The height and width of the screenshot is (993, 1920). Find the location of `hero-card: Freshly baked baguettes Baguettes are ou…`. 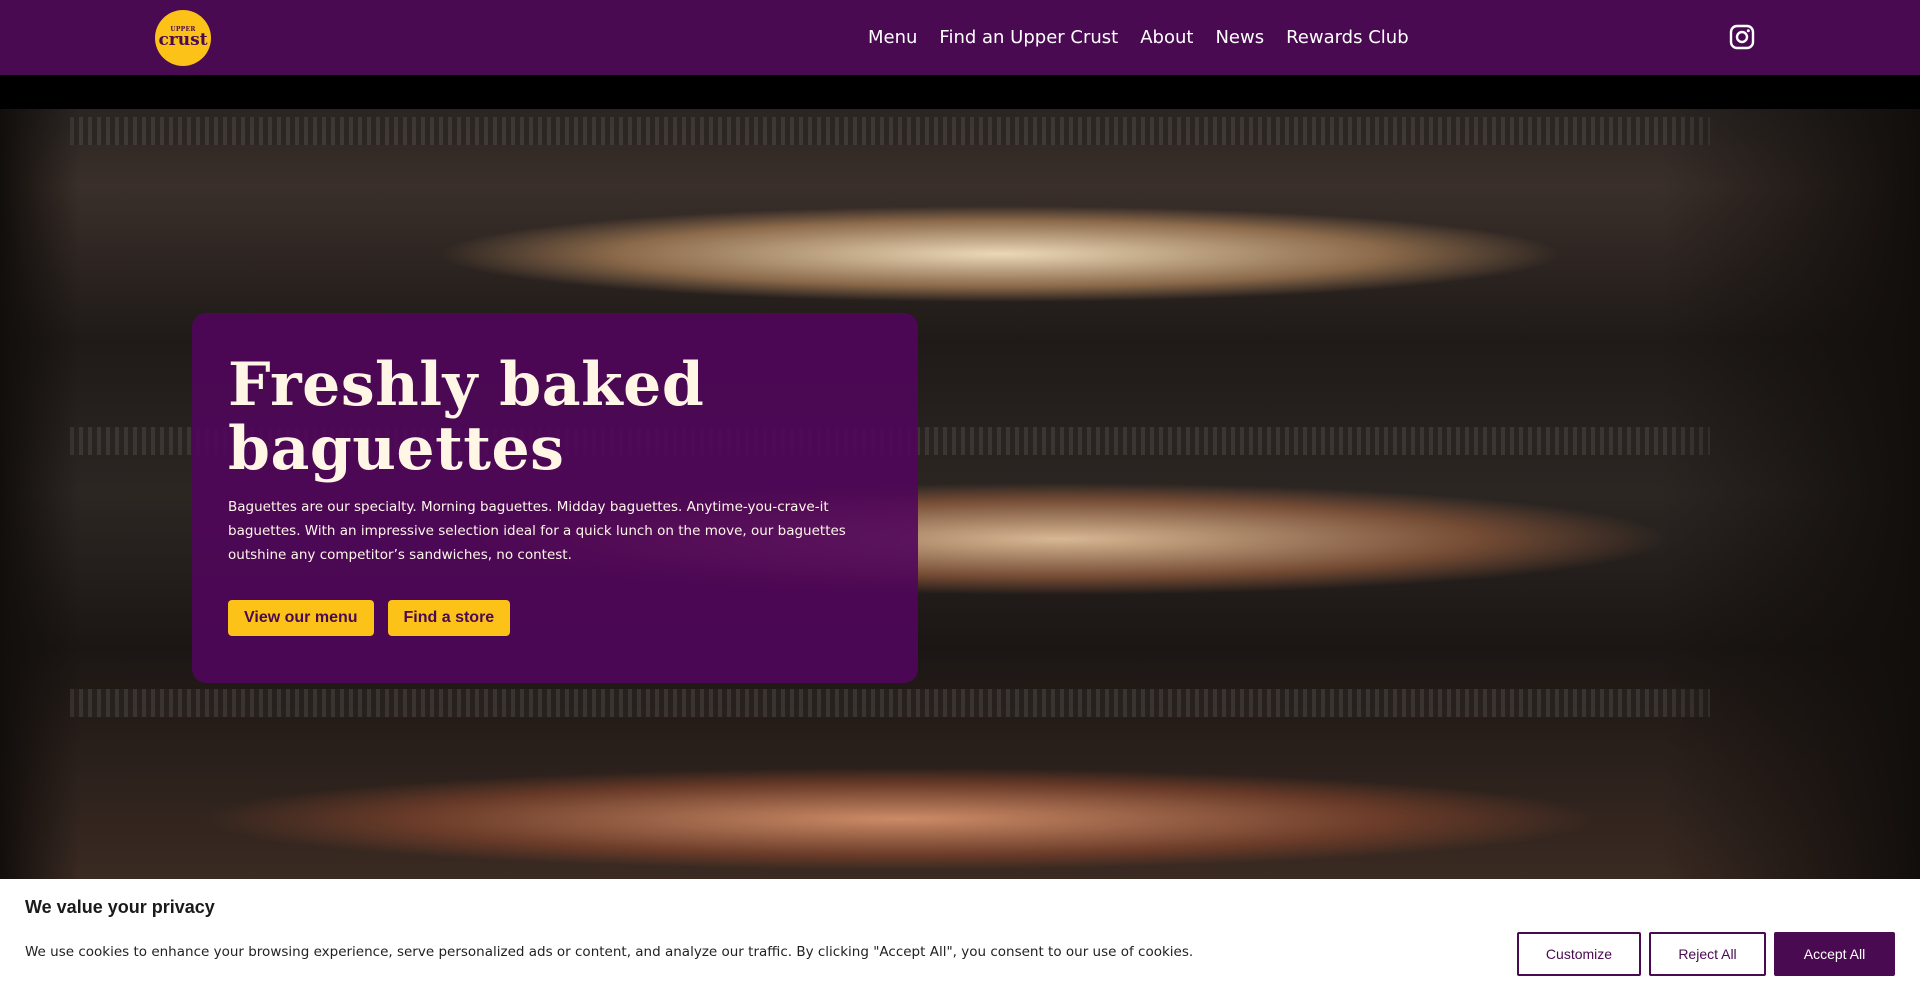

hero-card: Freshly baked baguettes Baguettes are ou… is located at coordinates (555, 498).